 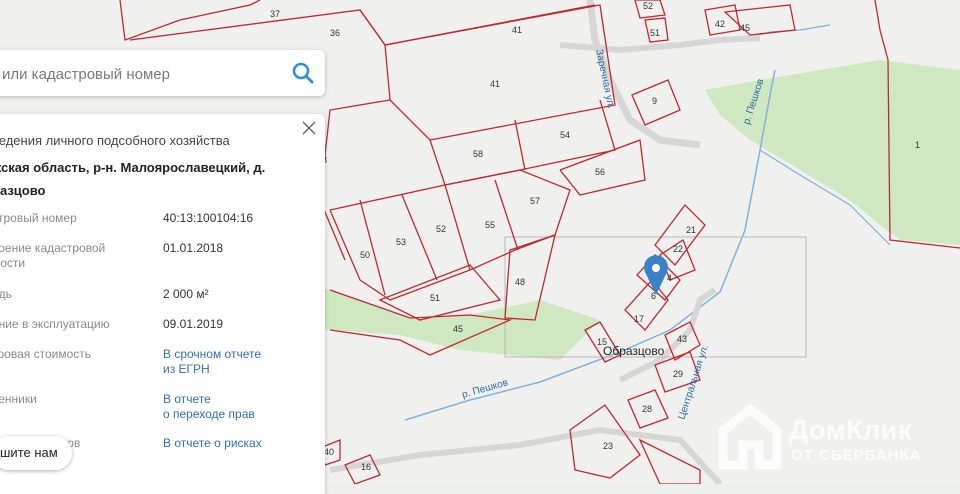 What do you see at coordinates (18, 399) in the screenshot?
I see `row-label: венники` at bounding box center [18, 399].